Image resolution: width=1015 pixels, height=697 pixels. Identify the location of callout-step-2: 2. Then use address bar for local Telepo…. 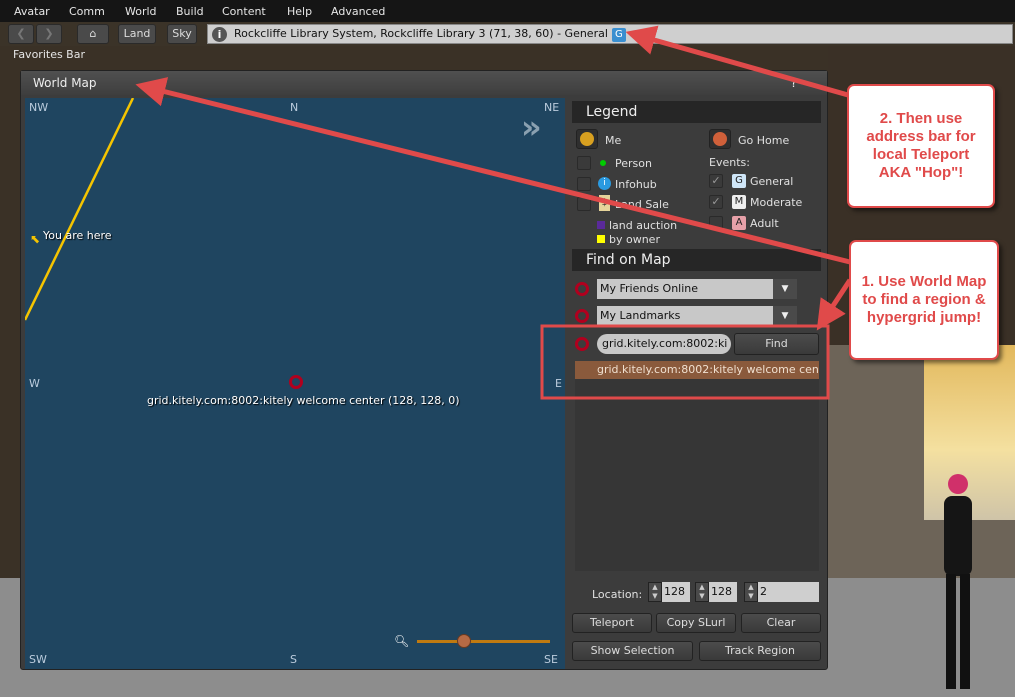
(921, 146).